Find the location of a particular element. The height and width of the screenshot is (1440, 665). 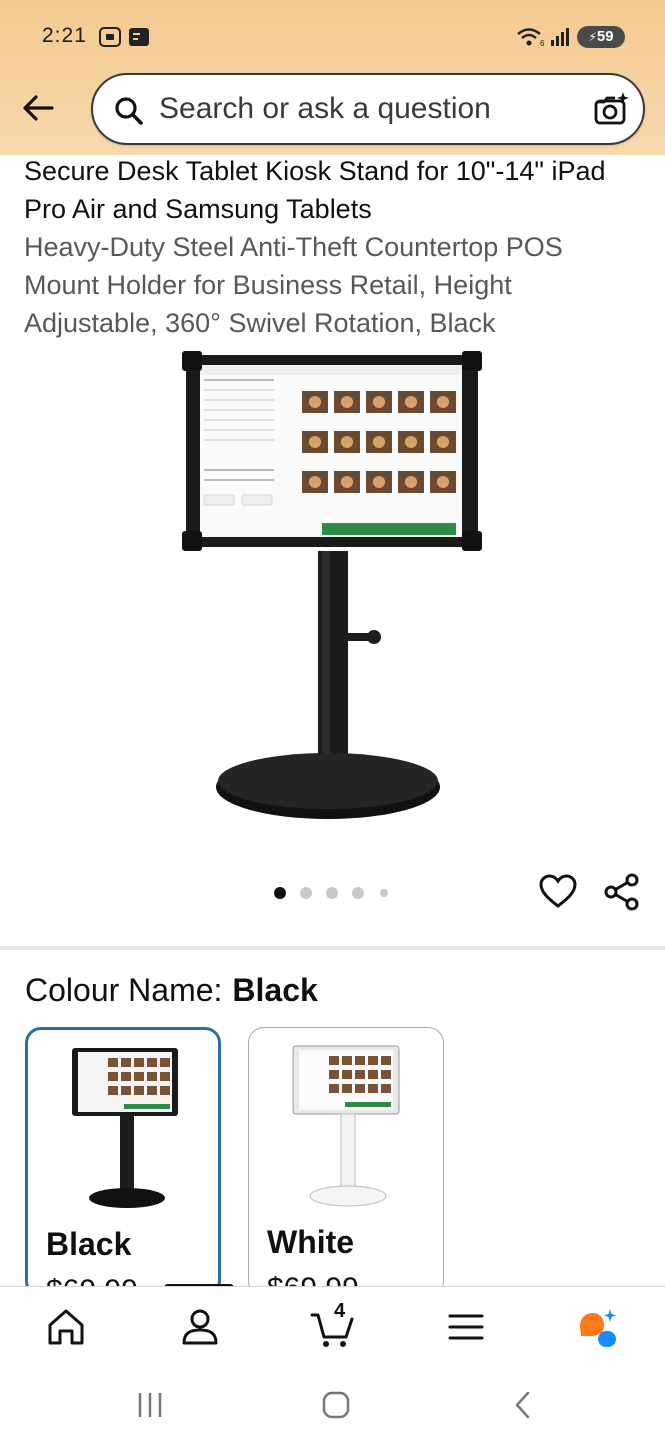

search-bar is located at coordinates (368, 109).